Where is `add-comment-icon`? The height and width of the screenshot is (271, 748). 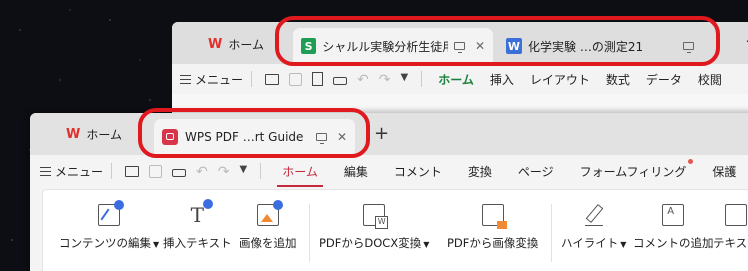 add-comment-icon is located at coordinates (673, 215).